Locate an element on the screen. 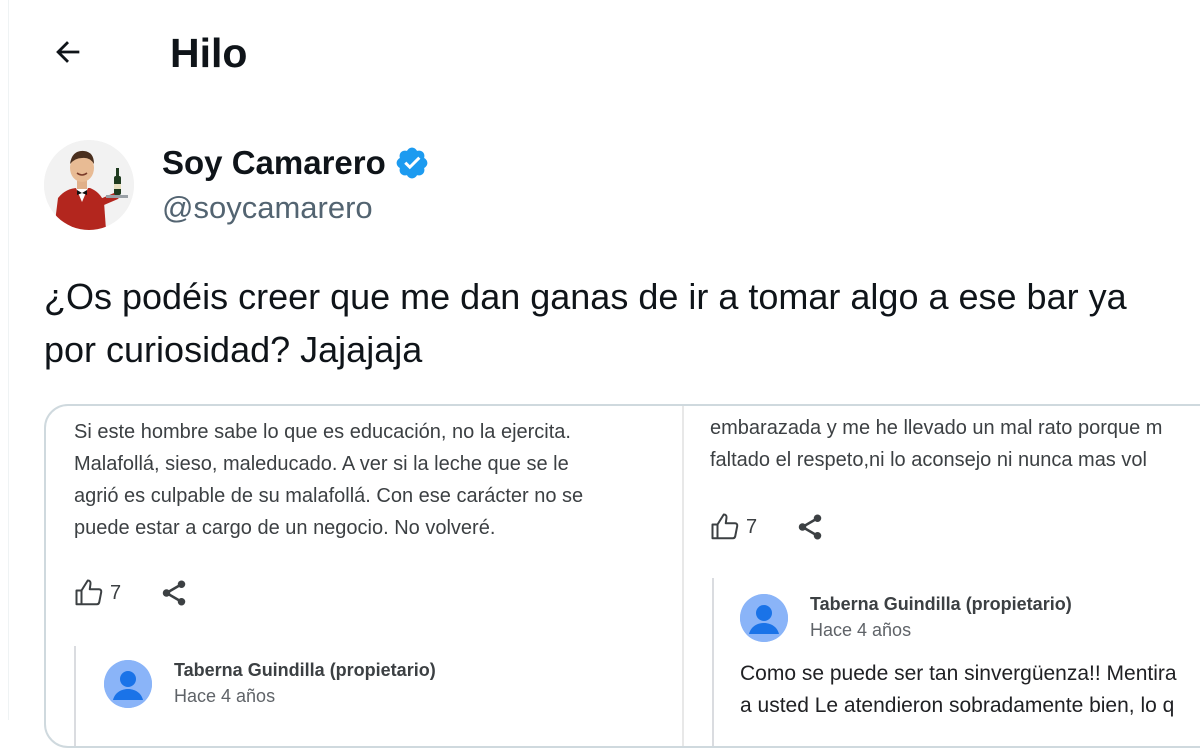 The width and height of the screenshot is (1200, 748). back-button is located at coordinates (68, 52).